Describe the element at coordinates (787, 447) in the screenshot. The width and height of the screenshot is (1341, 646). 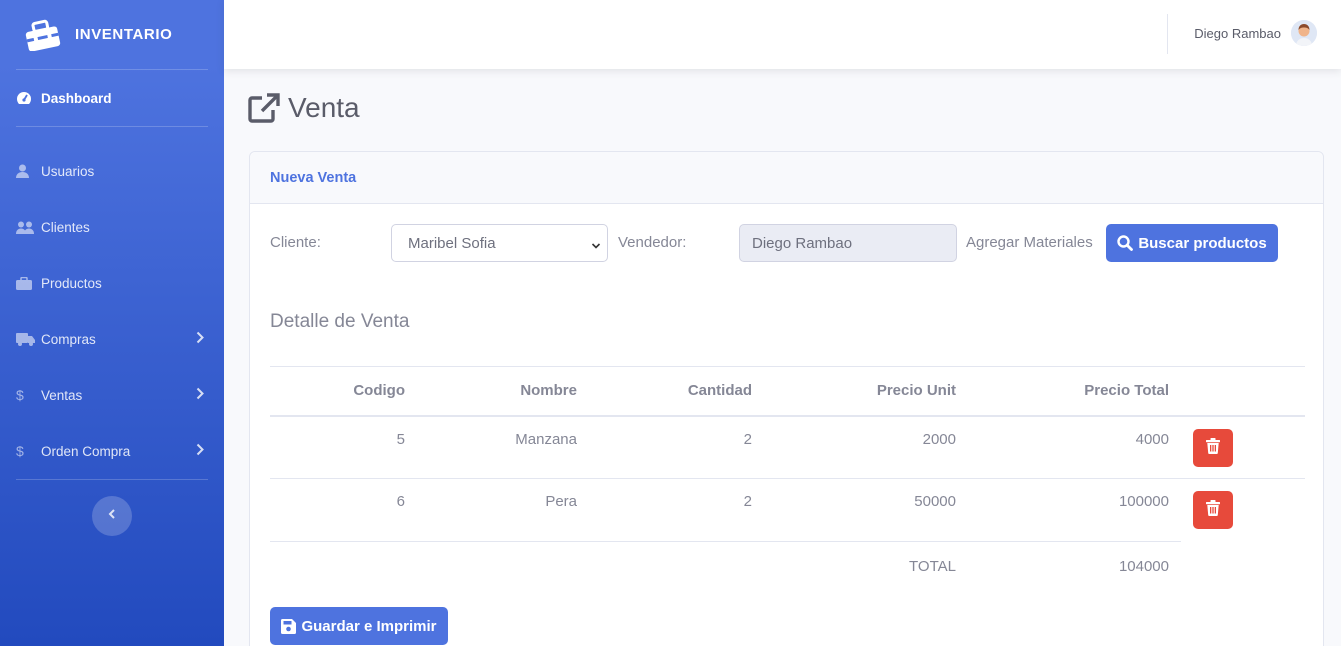
I see `table-row: 5 Manzana 2 2000 4000` at that location.